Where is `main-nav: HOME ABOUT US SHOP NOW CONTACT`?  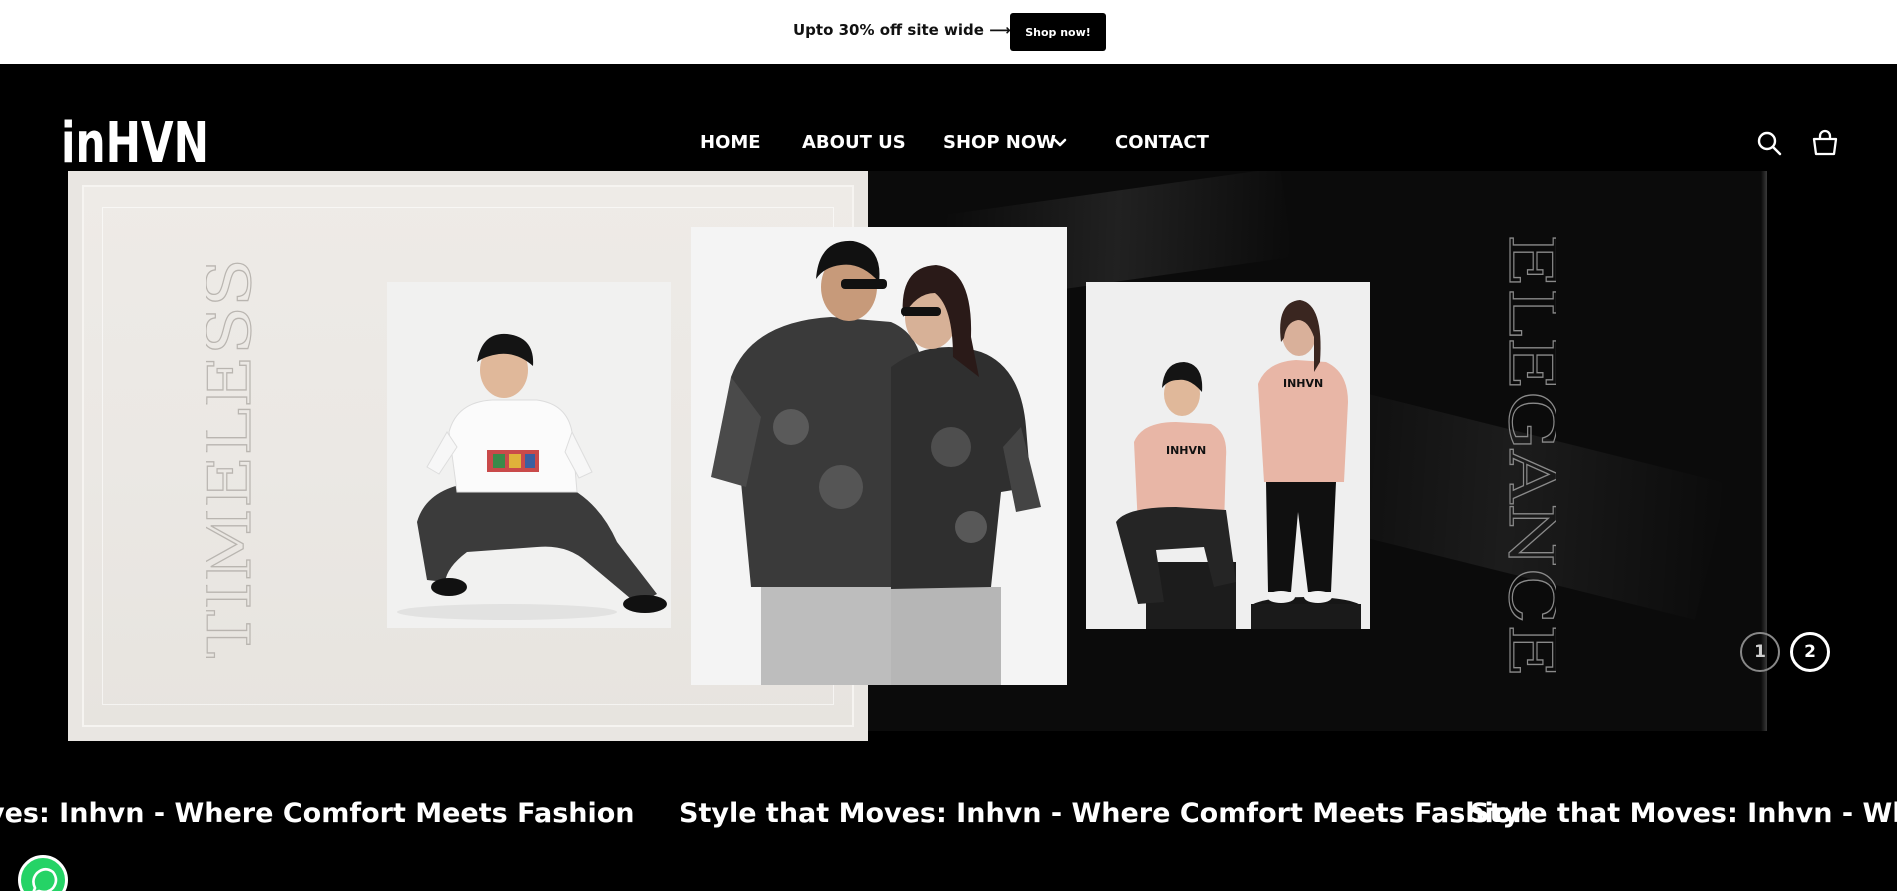
main-nav: HOME ABOUT US SHOP NOW CONTACT is located at coordinates (948, 144).